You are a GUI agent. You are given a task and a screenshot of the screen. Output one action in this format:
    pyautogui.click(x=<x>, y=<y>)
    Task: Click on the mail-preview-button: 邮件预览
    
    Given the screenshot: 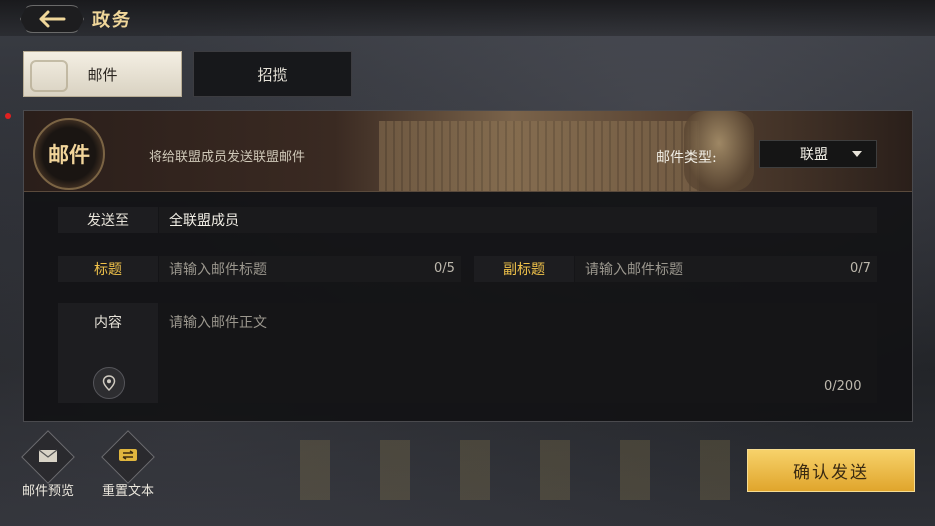 What is the action you would take?
    pyautogui.click(x=48, y=464)
    